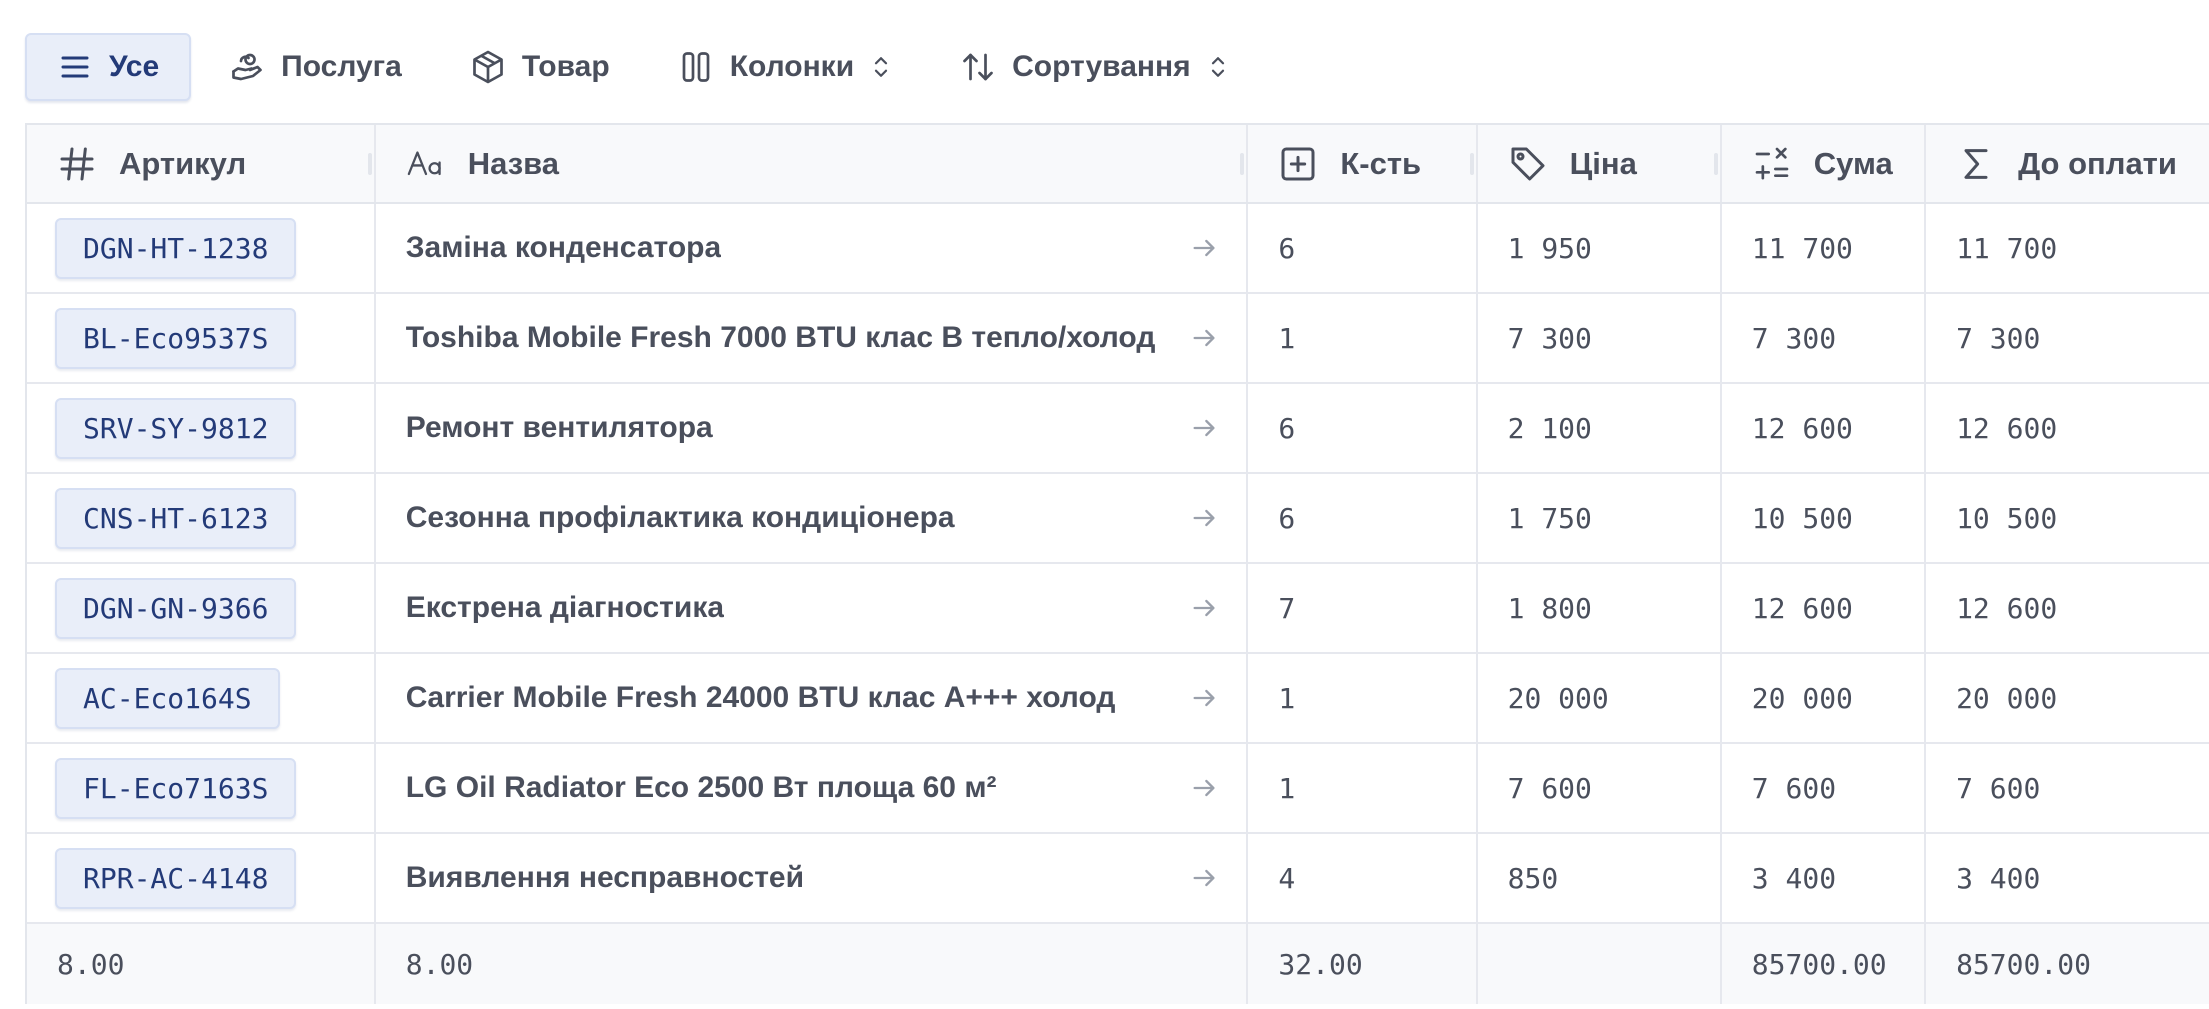  I want to click on sku-chip: BL-Eco9537S, so click(176, 338).